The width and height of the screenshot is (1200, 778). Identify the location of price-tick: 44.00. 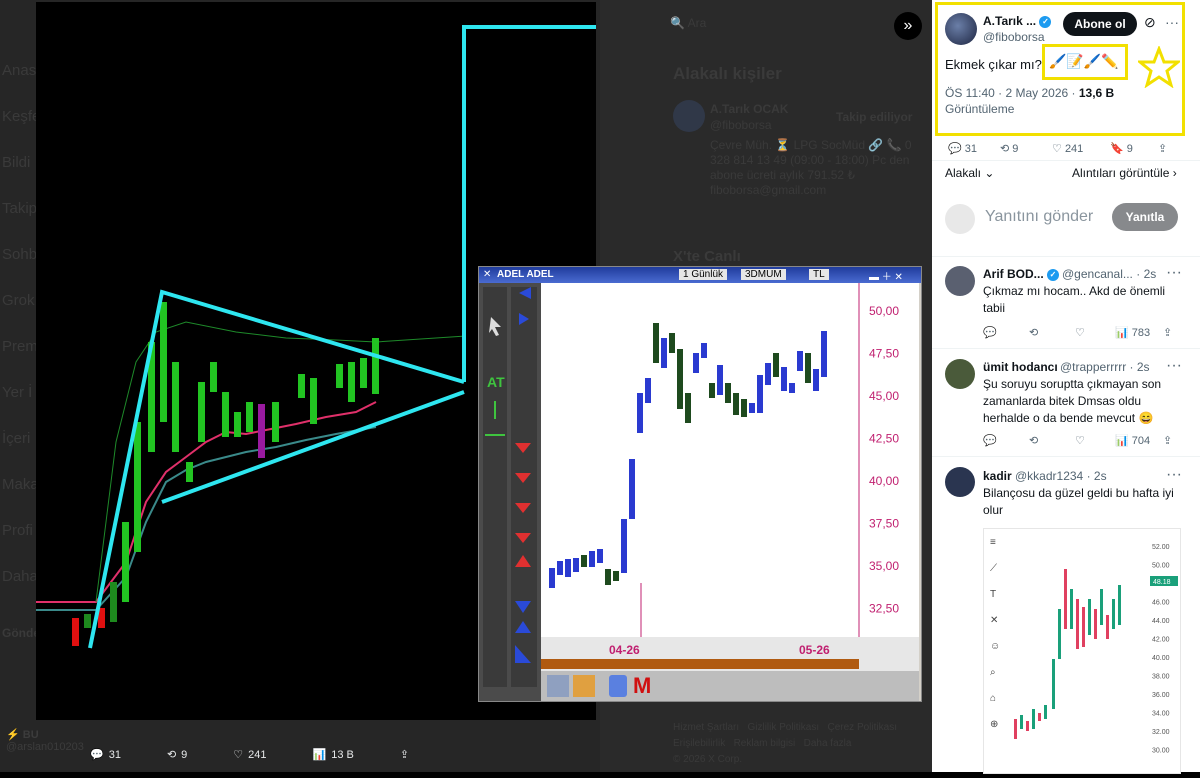
(1161, 621).